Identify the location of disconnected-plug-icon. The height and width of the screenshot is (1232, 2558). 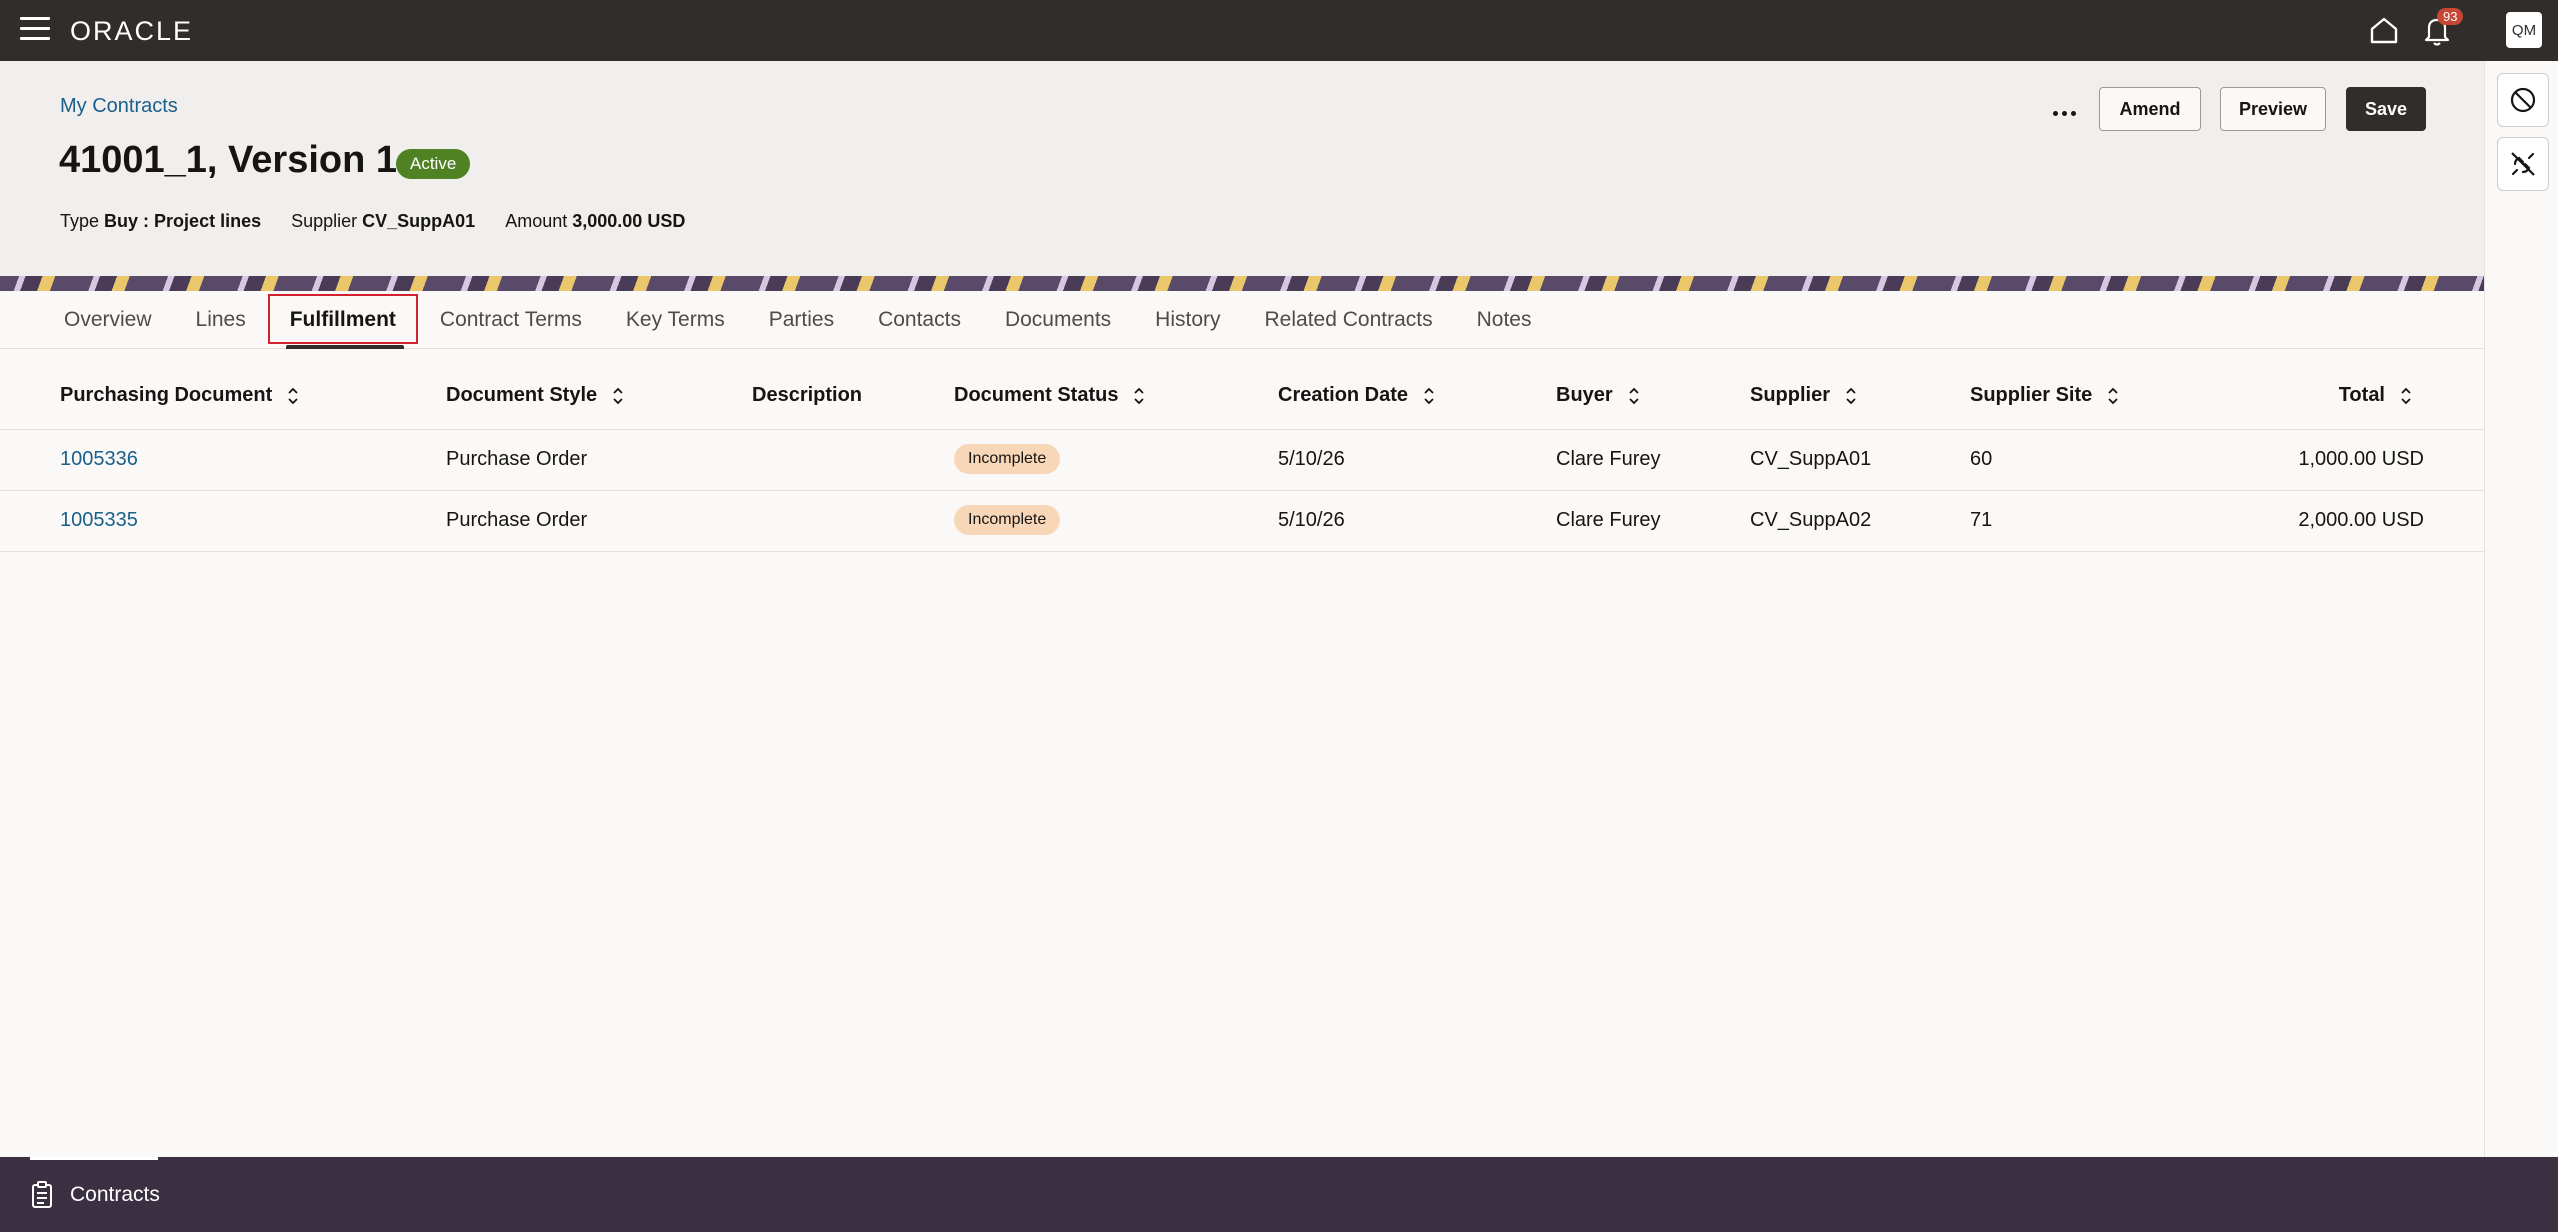
(2523, 164).